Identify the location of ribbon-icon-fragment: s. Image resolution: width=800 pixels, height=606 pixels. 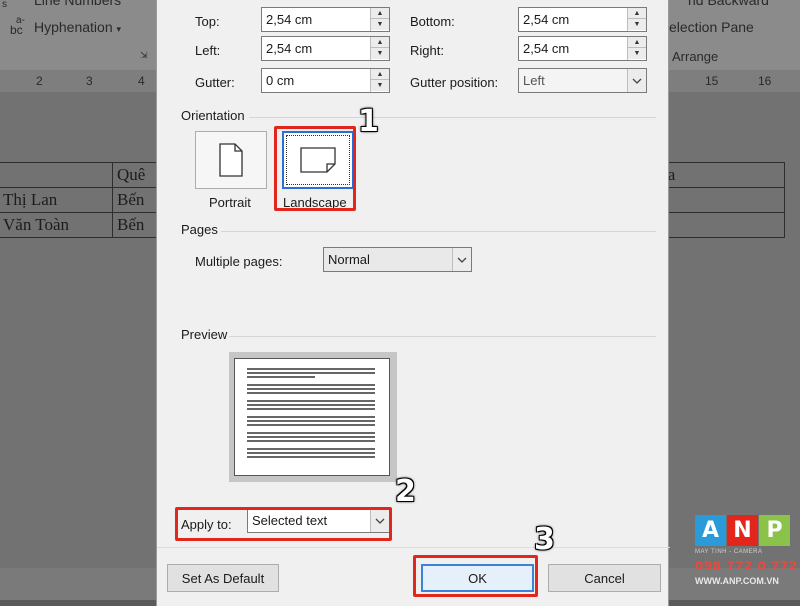
(4, 5).